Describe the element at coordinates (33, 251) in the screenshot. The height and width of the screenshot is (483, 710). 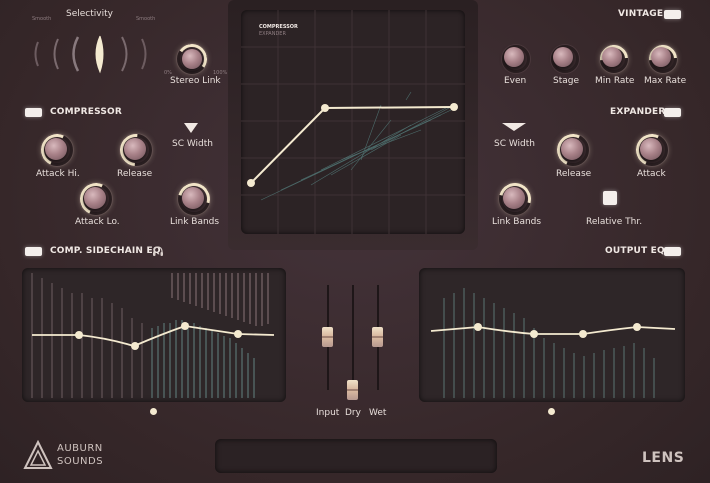
I see `sidechain-eq-toggle` at that location.